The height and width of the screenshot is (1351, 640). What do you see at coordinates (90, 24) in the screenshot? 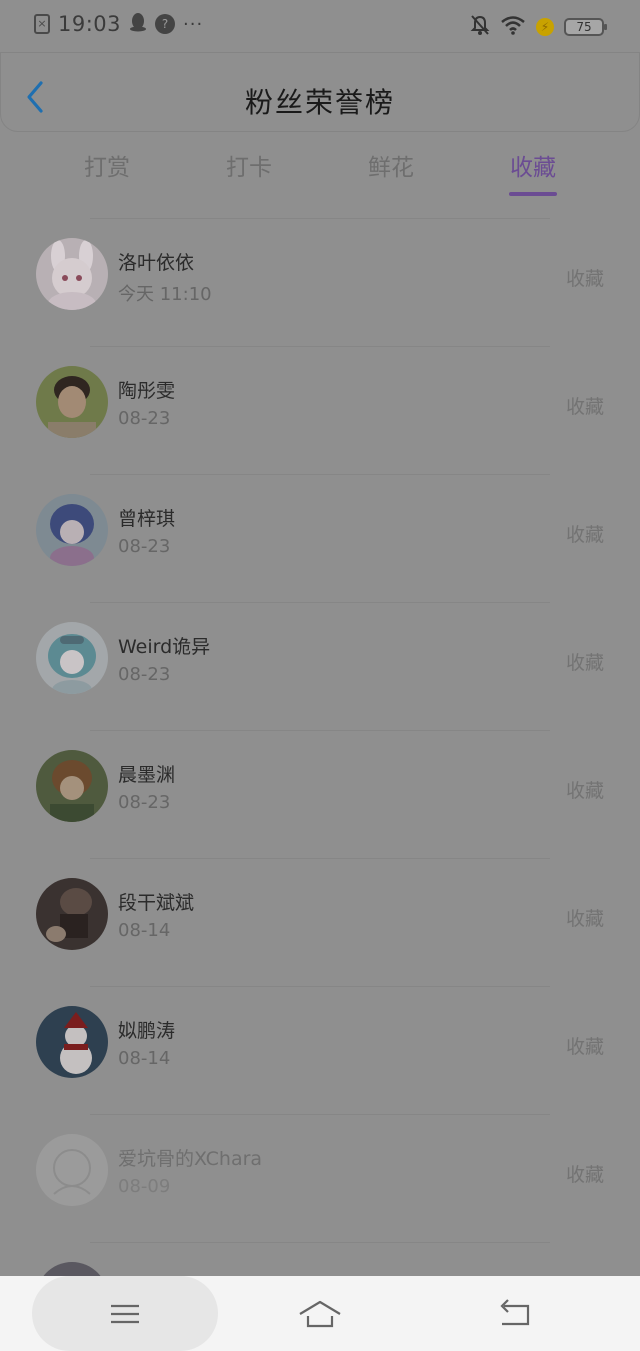
I see `status-time: 19:03` at bounding box center [90, 24].